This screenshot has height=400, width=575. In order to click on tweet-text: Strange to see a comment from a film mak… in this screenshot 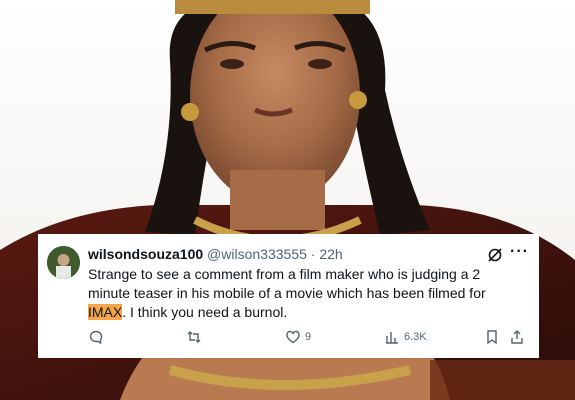, I will do `click(307, 293)`.